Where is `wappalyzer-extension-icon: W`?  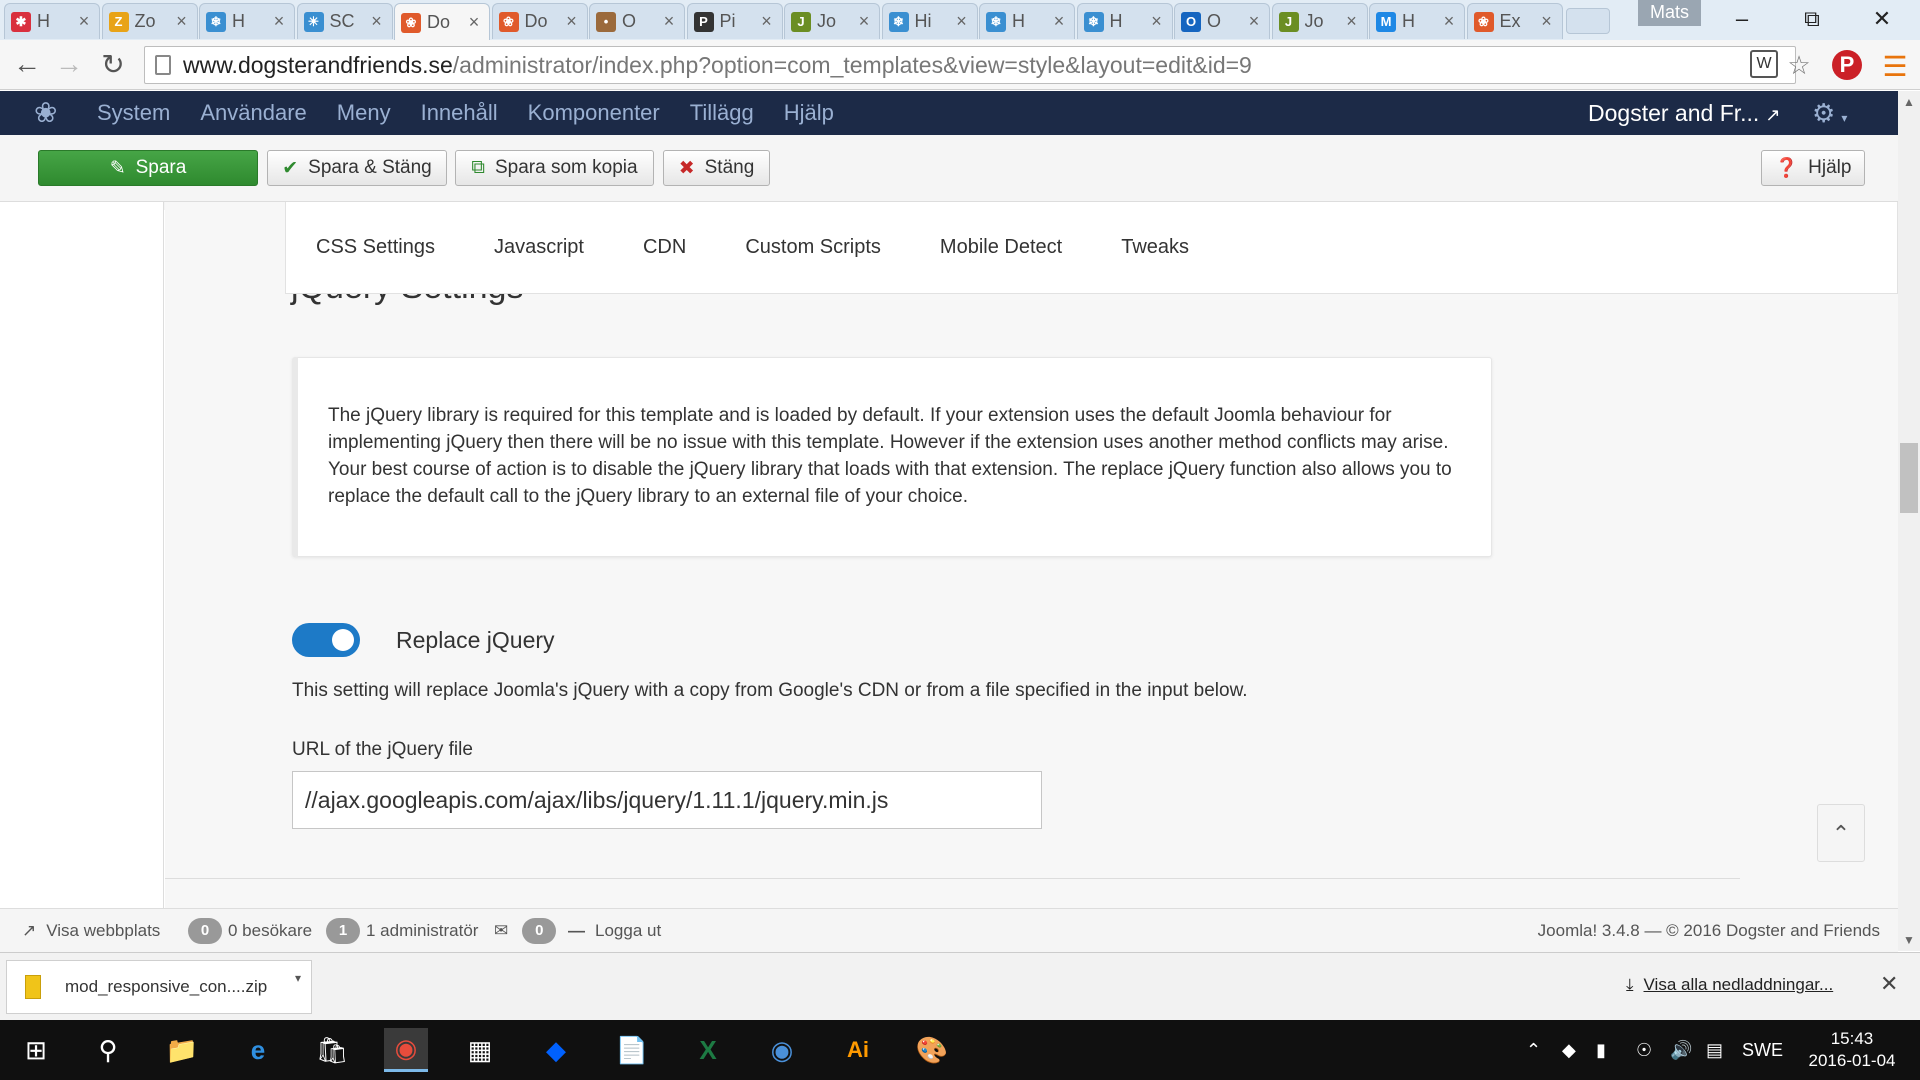 wappalyzer-extension-icon: W is located at coordinates (1764, 64).